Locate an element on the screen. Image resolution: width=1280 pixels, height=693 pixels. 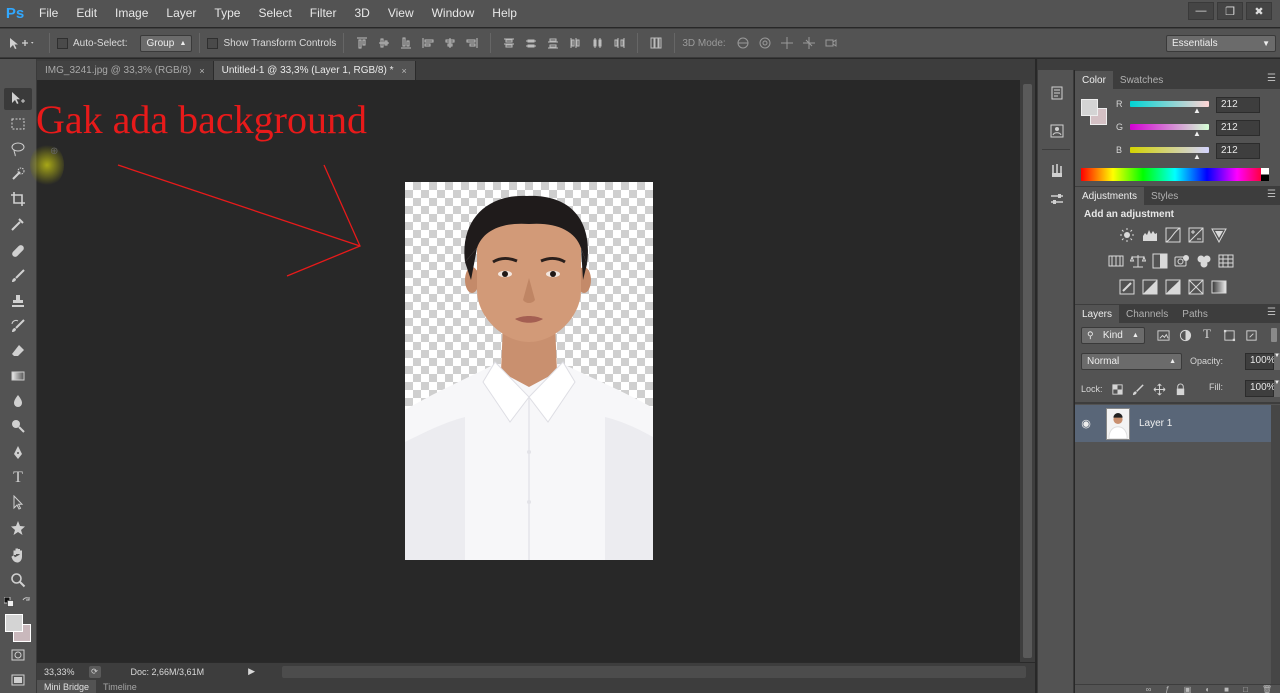
vertical-scrollbar is located at coordinates (1027, 371).